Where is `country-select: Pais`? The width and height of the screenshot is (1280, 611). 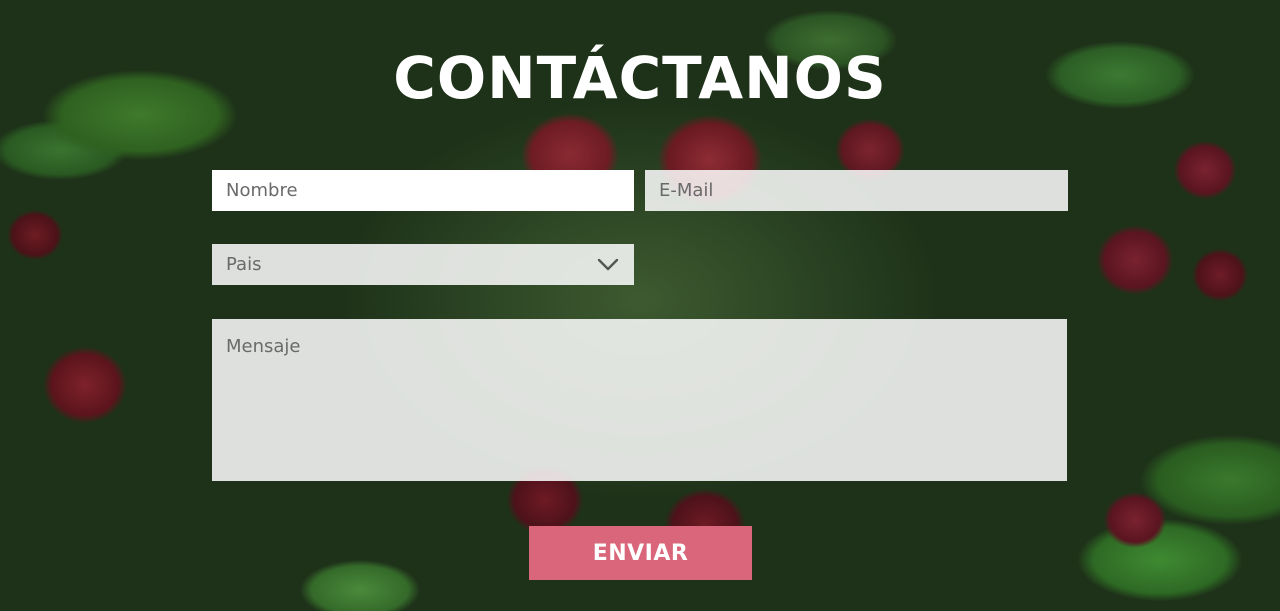
country-select: Pais is located at coordinates (423, 264).